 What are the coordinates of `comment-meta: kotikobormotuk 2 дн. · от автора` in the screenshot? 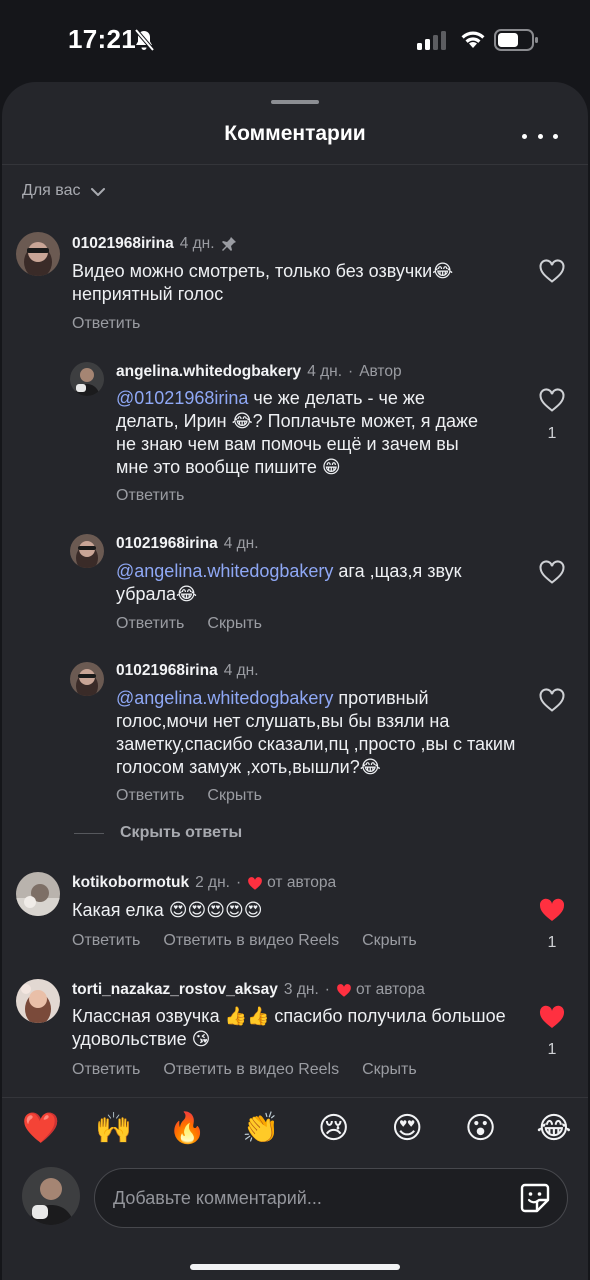 It's located at (204, 883).